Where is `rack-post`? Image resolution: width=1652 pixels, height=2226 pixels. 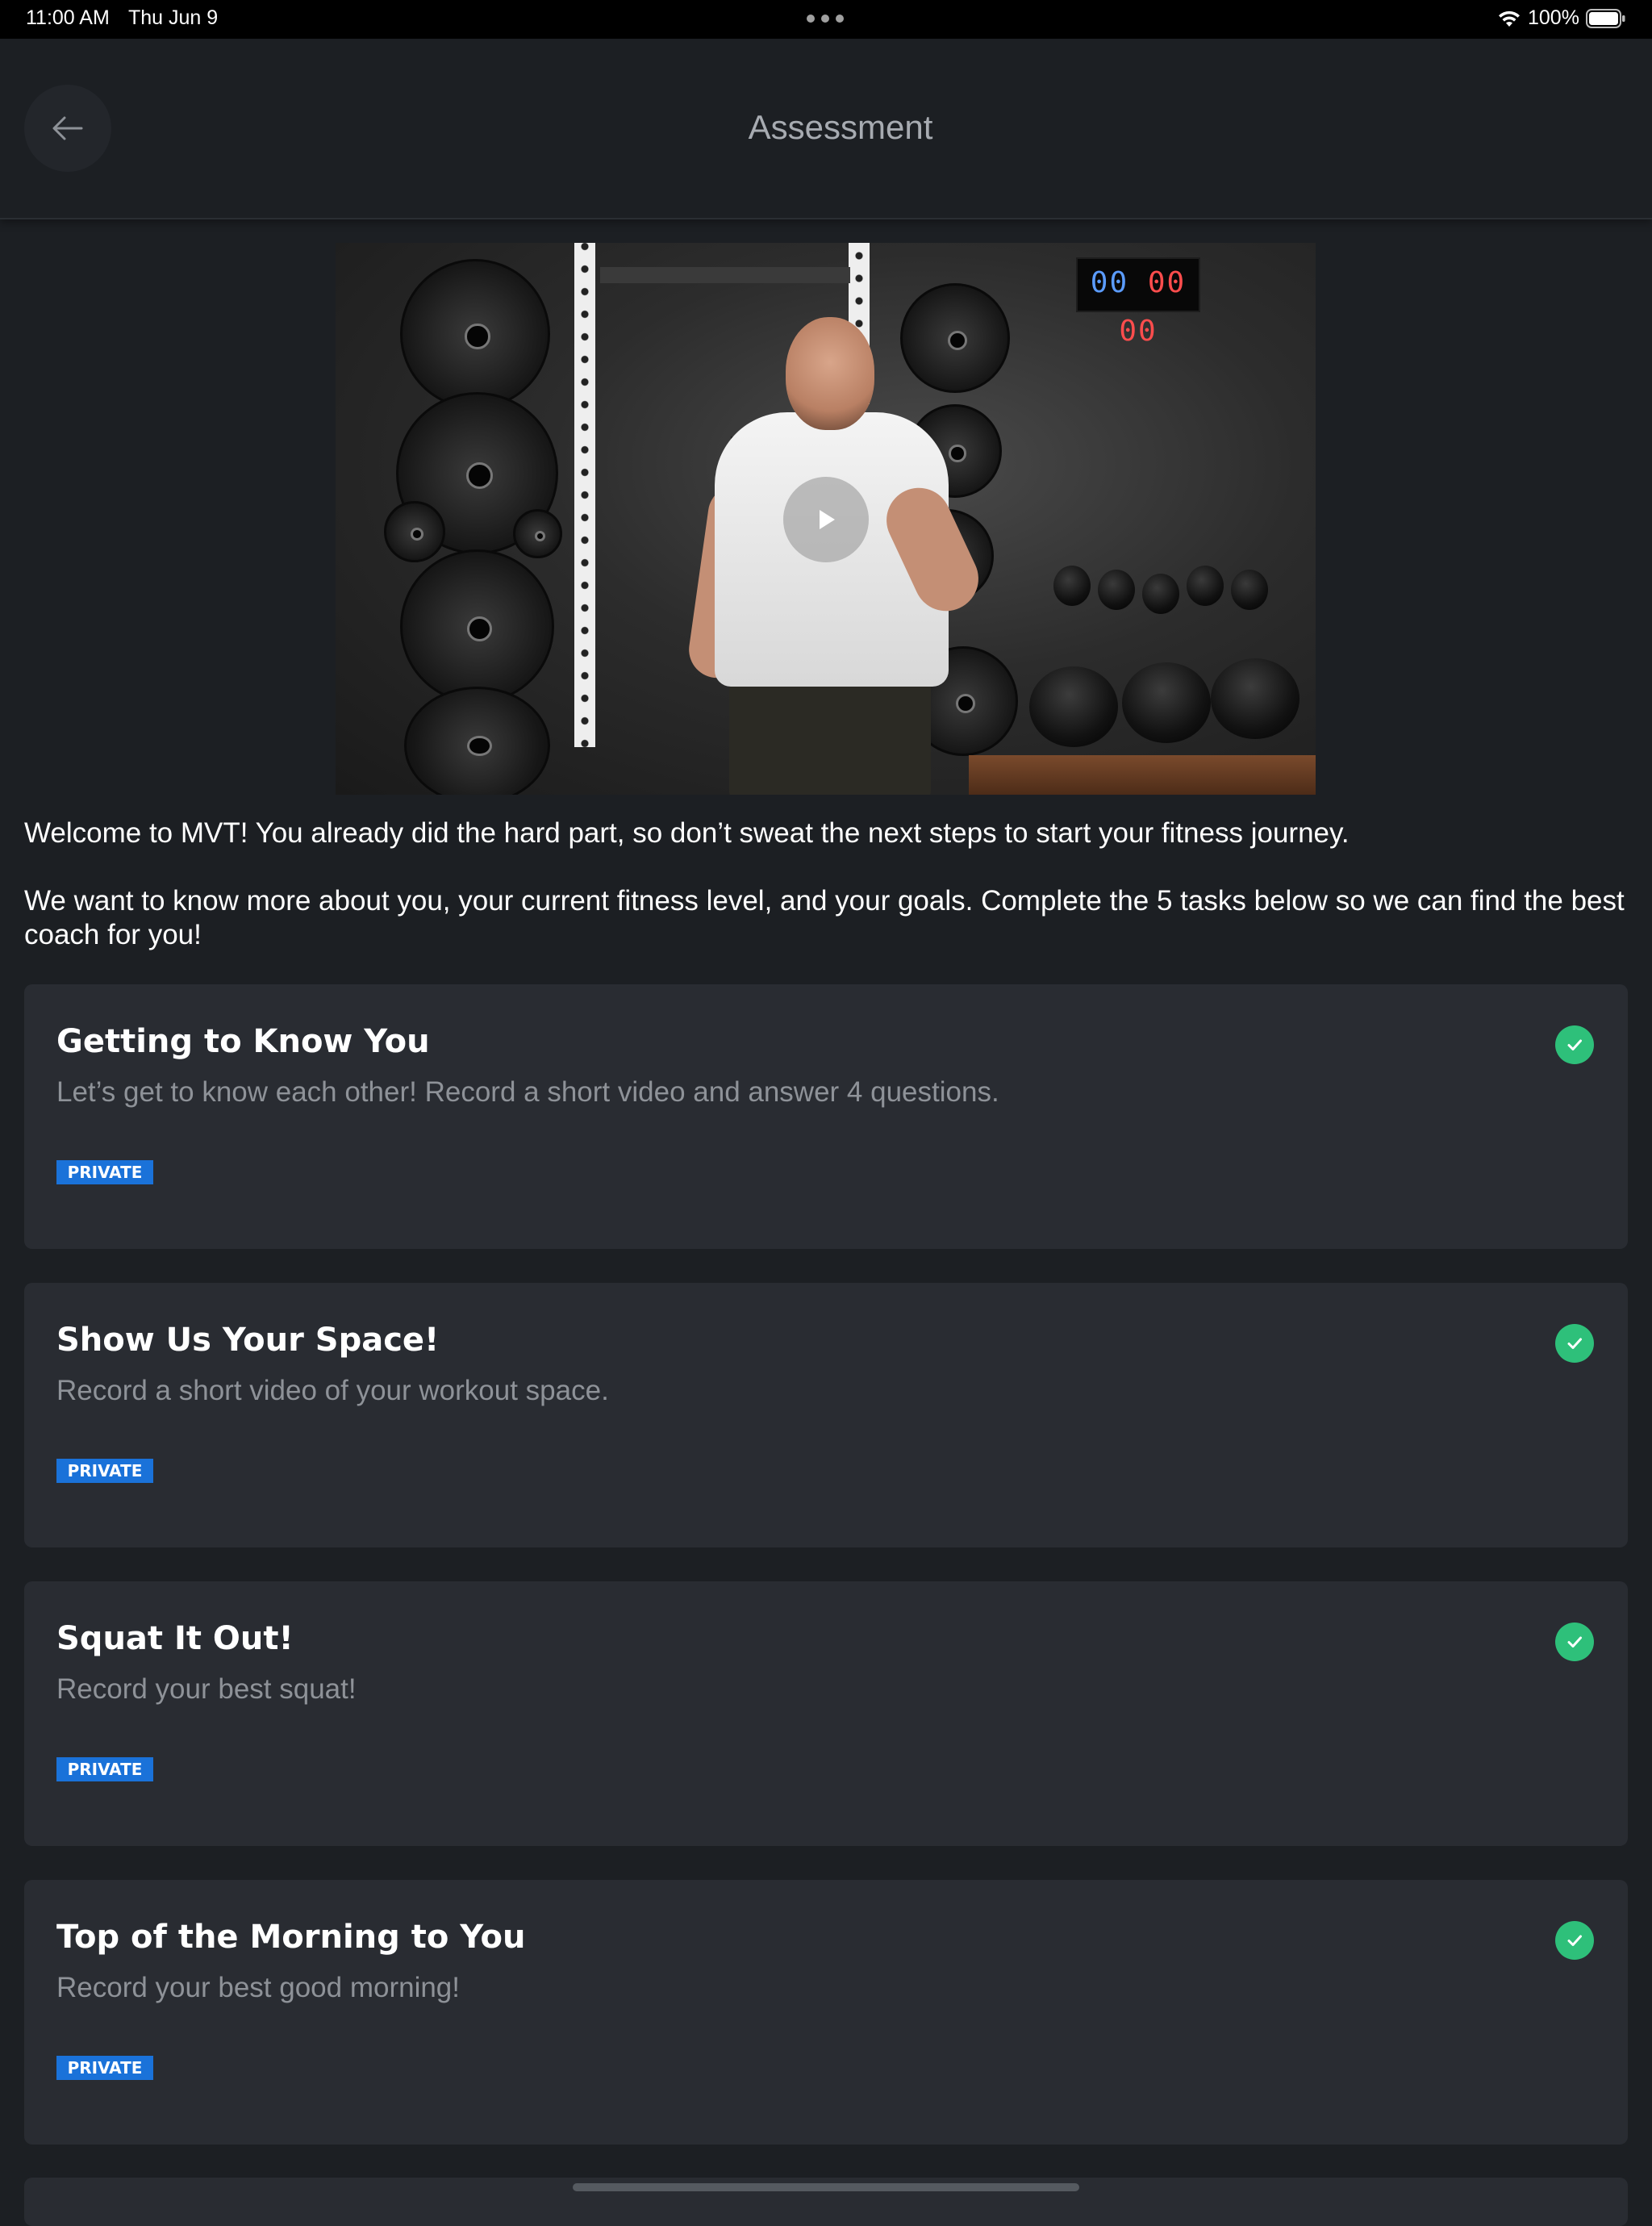
rack-post is located at coordinates (584, 495).